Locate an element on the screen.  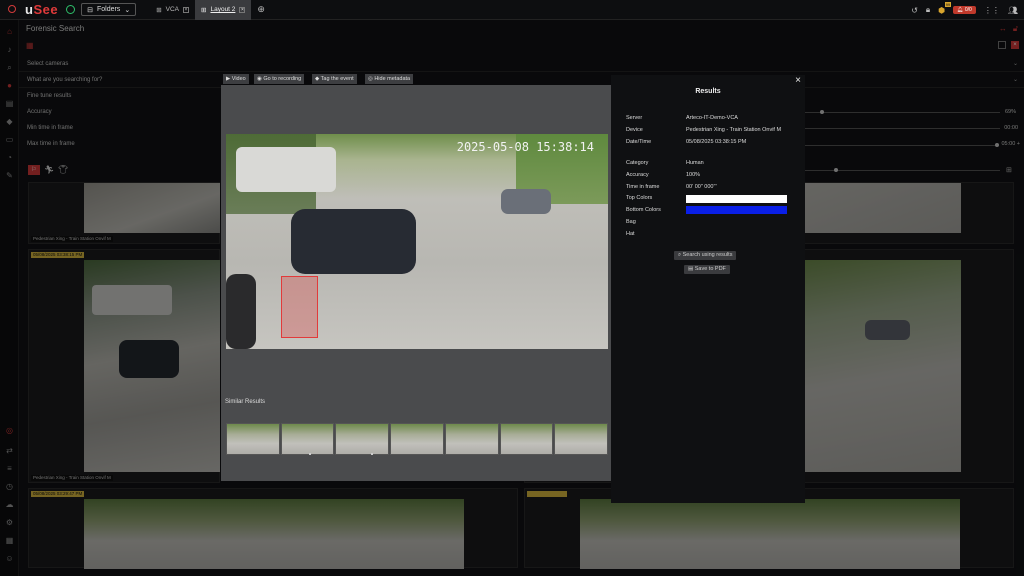
similar-results-label: Similar Results is located at coordinates (245, 402).